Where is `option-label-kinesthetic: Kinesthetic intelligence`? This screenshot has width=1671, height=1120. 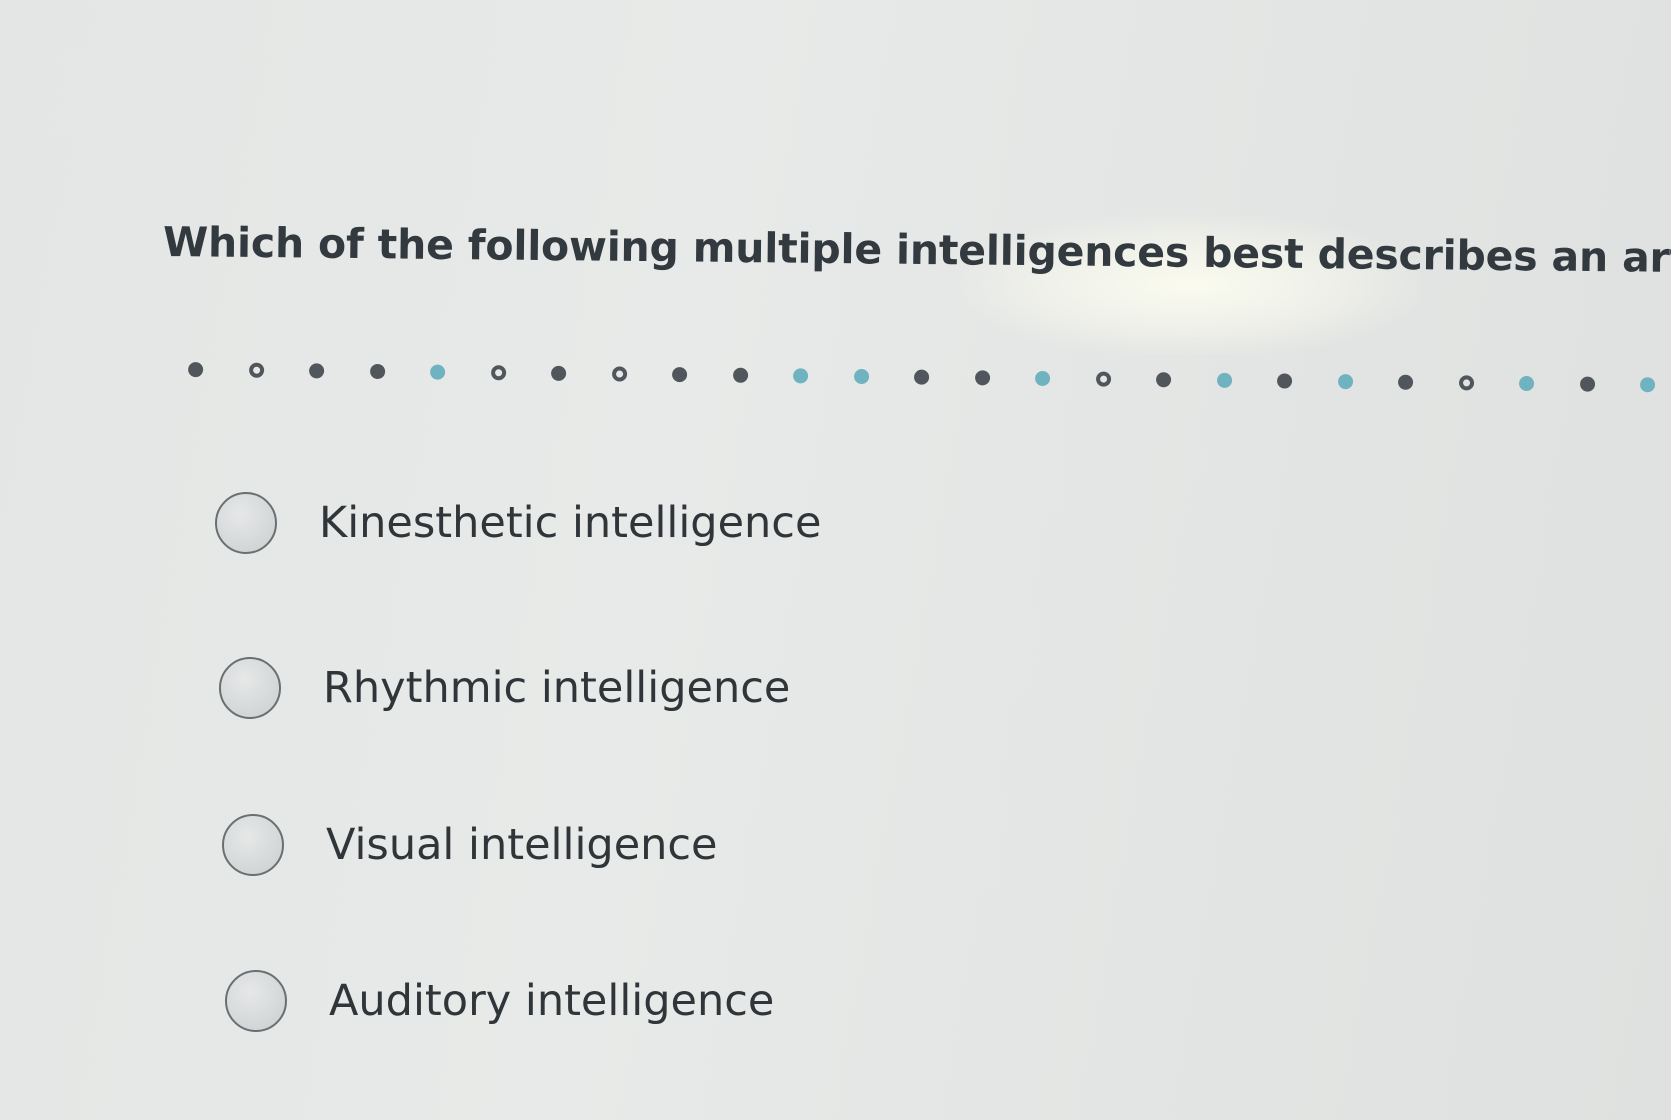
option-label-kinesthetic: Kinesthetic intelligence is located at coordinates (570, 523).